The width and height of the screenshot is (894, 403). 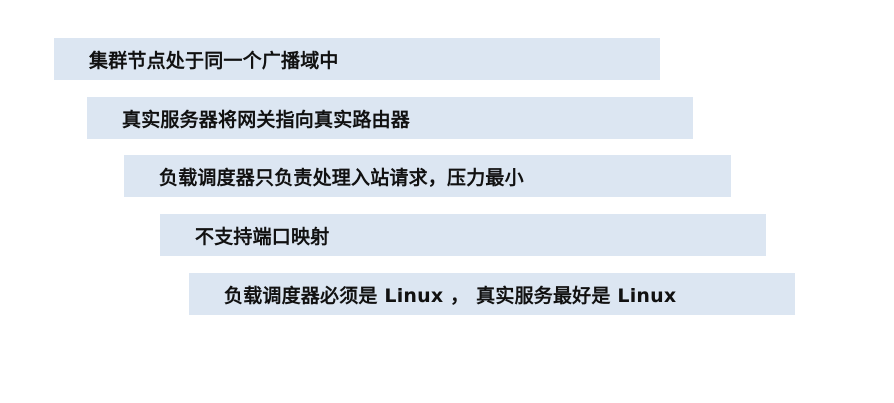 I want to click on feature-bar-label: 真实服务器将网关指向真实路由器, so click(x=266, y=119).